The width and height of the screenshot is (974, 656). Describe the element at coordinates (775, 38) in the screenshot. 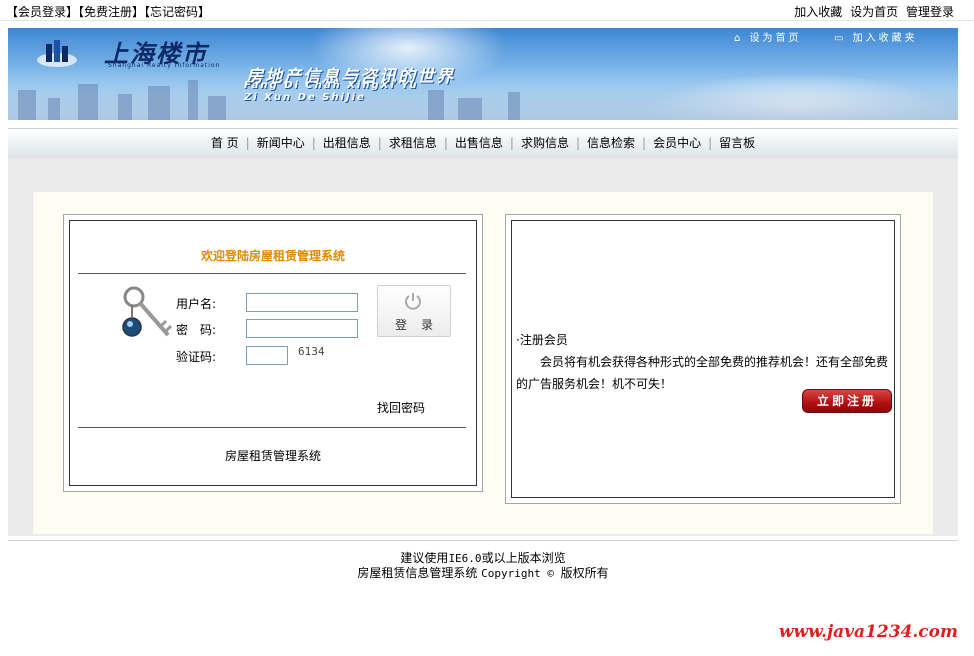

I see `banner-set-home-label: 设为首页` at that location.